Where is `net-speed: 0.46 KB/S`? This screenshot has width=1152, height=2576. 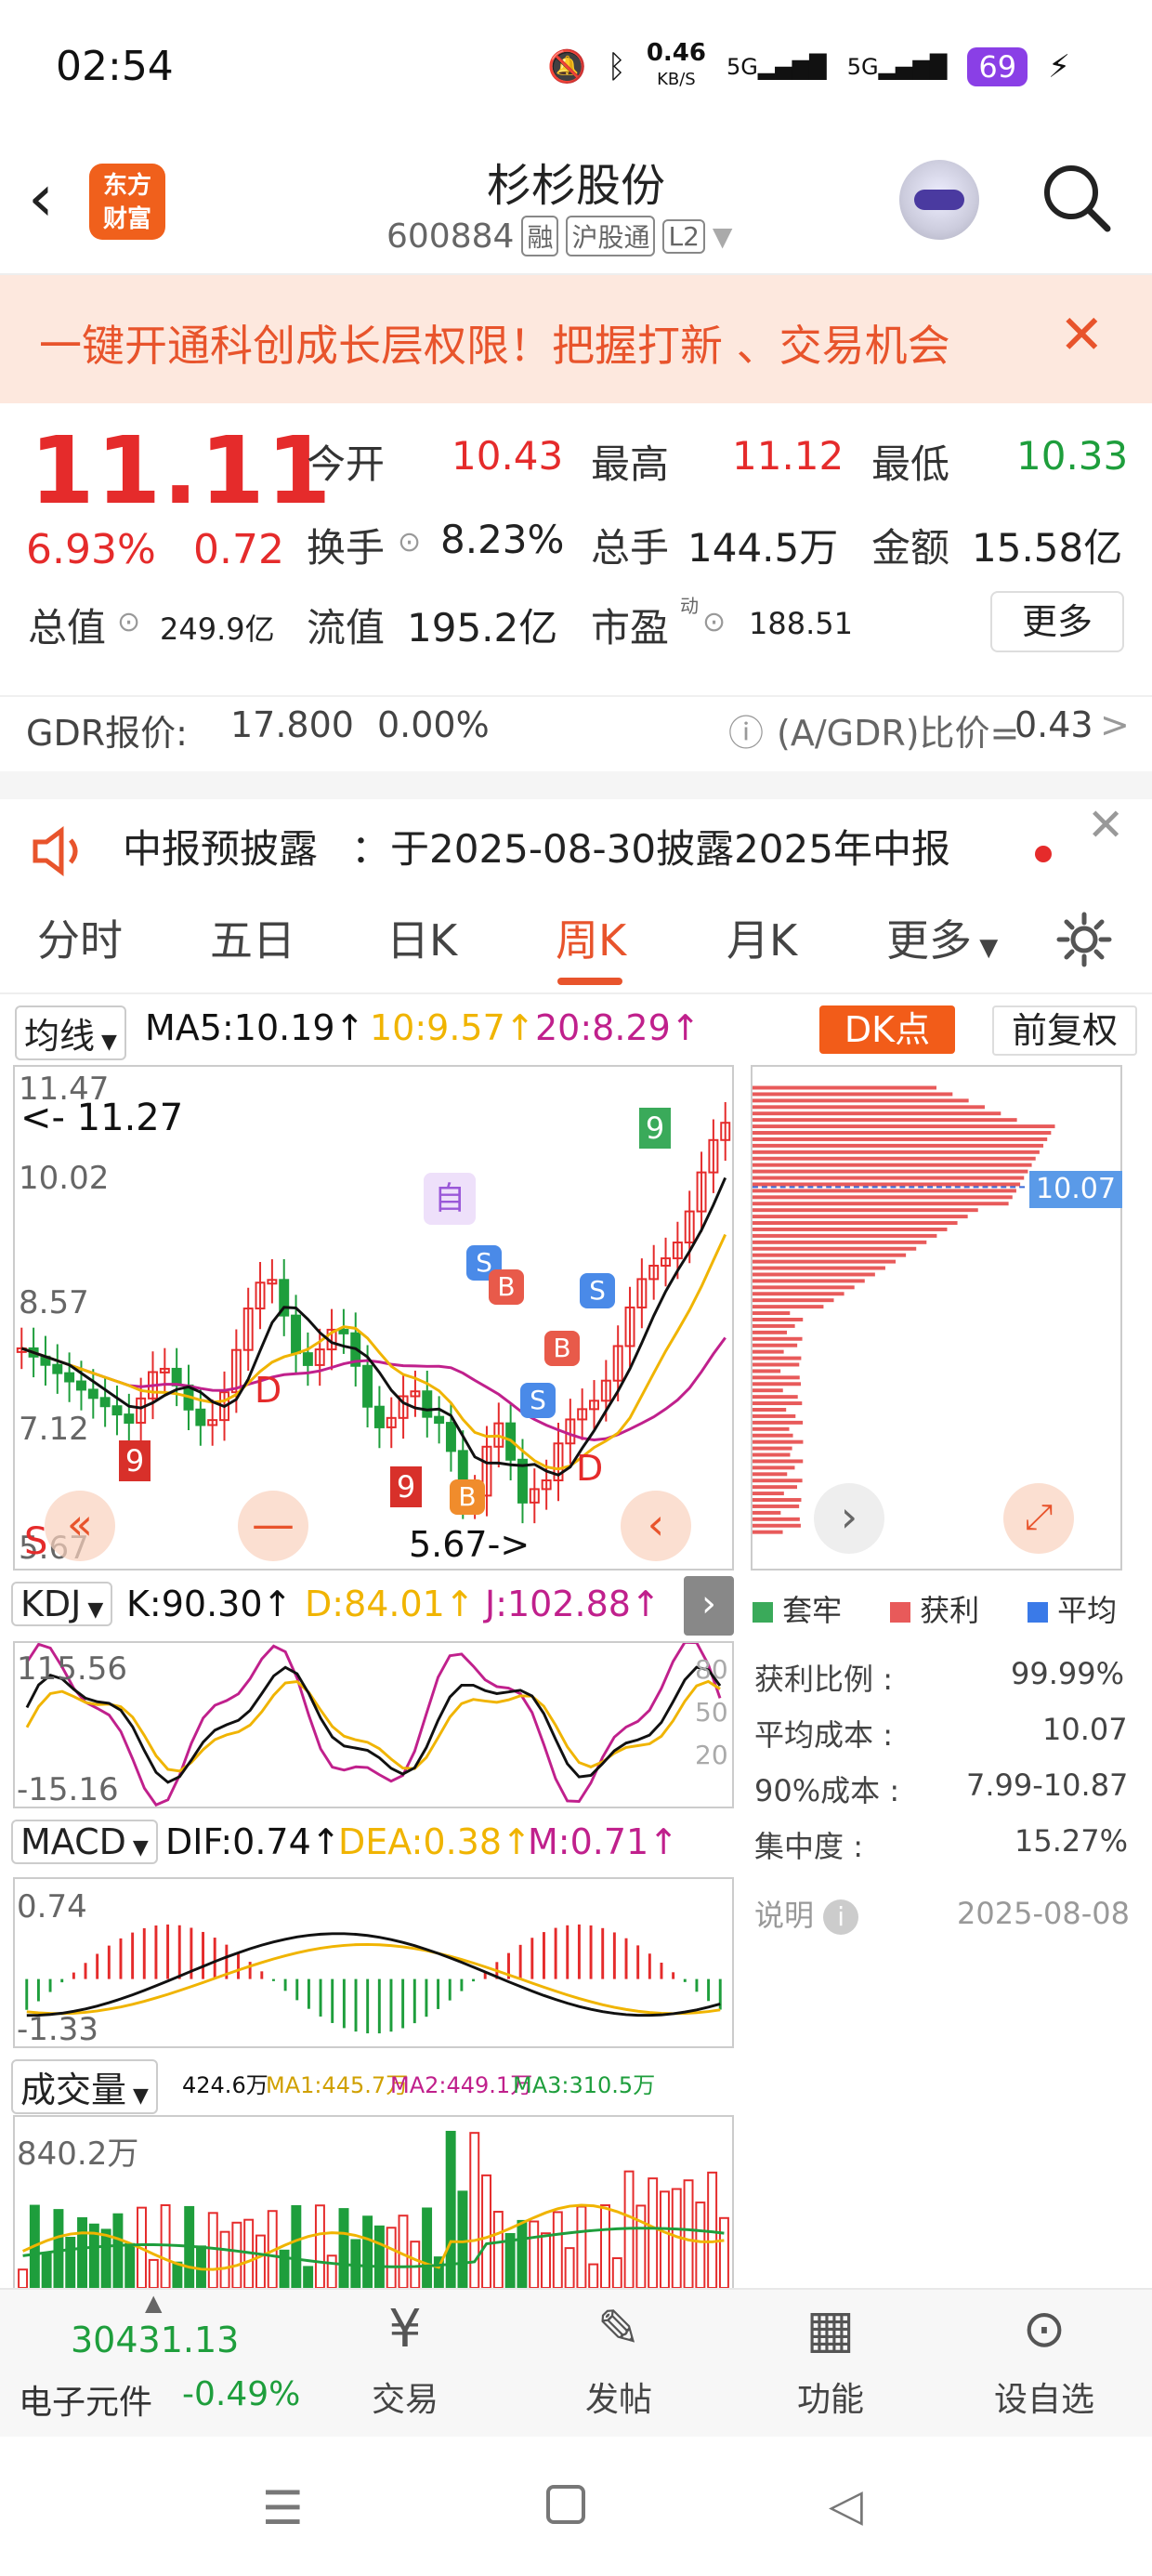
net-speed: 0.46 KB/S is located at coordinates (676, 64).